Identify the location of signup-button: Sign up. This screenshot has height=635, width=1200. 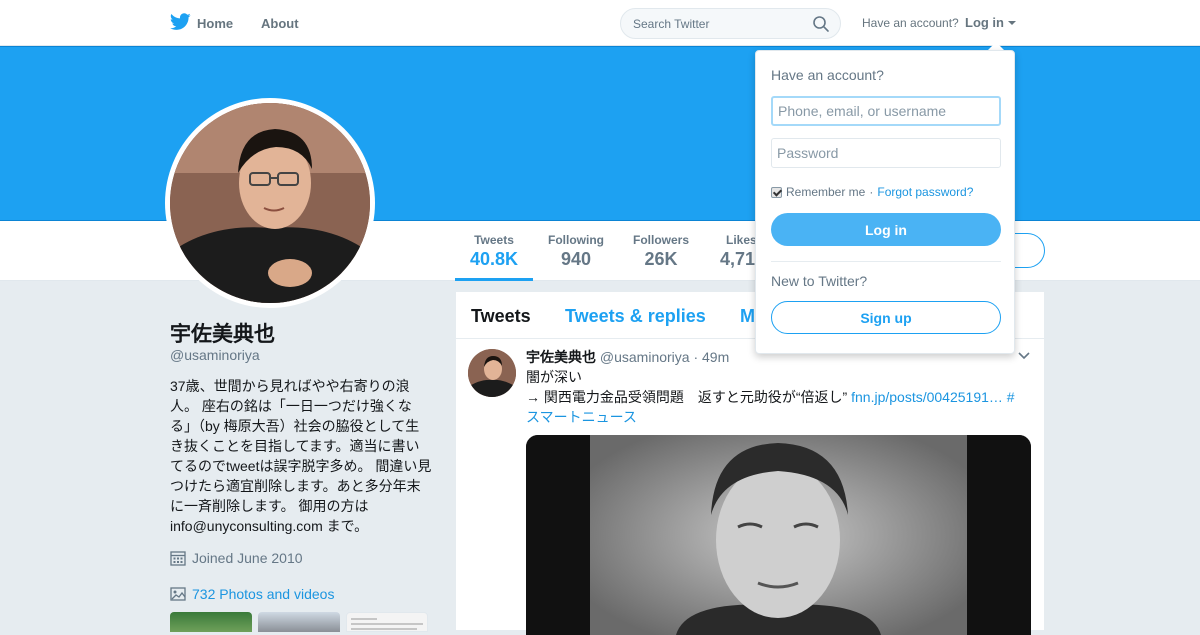
(886, 317).